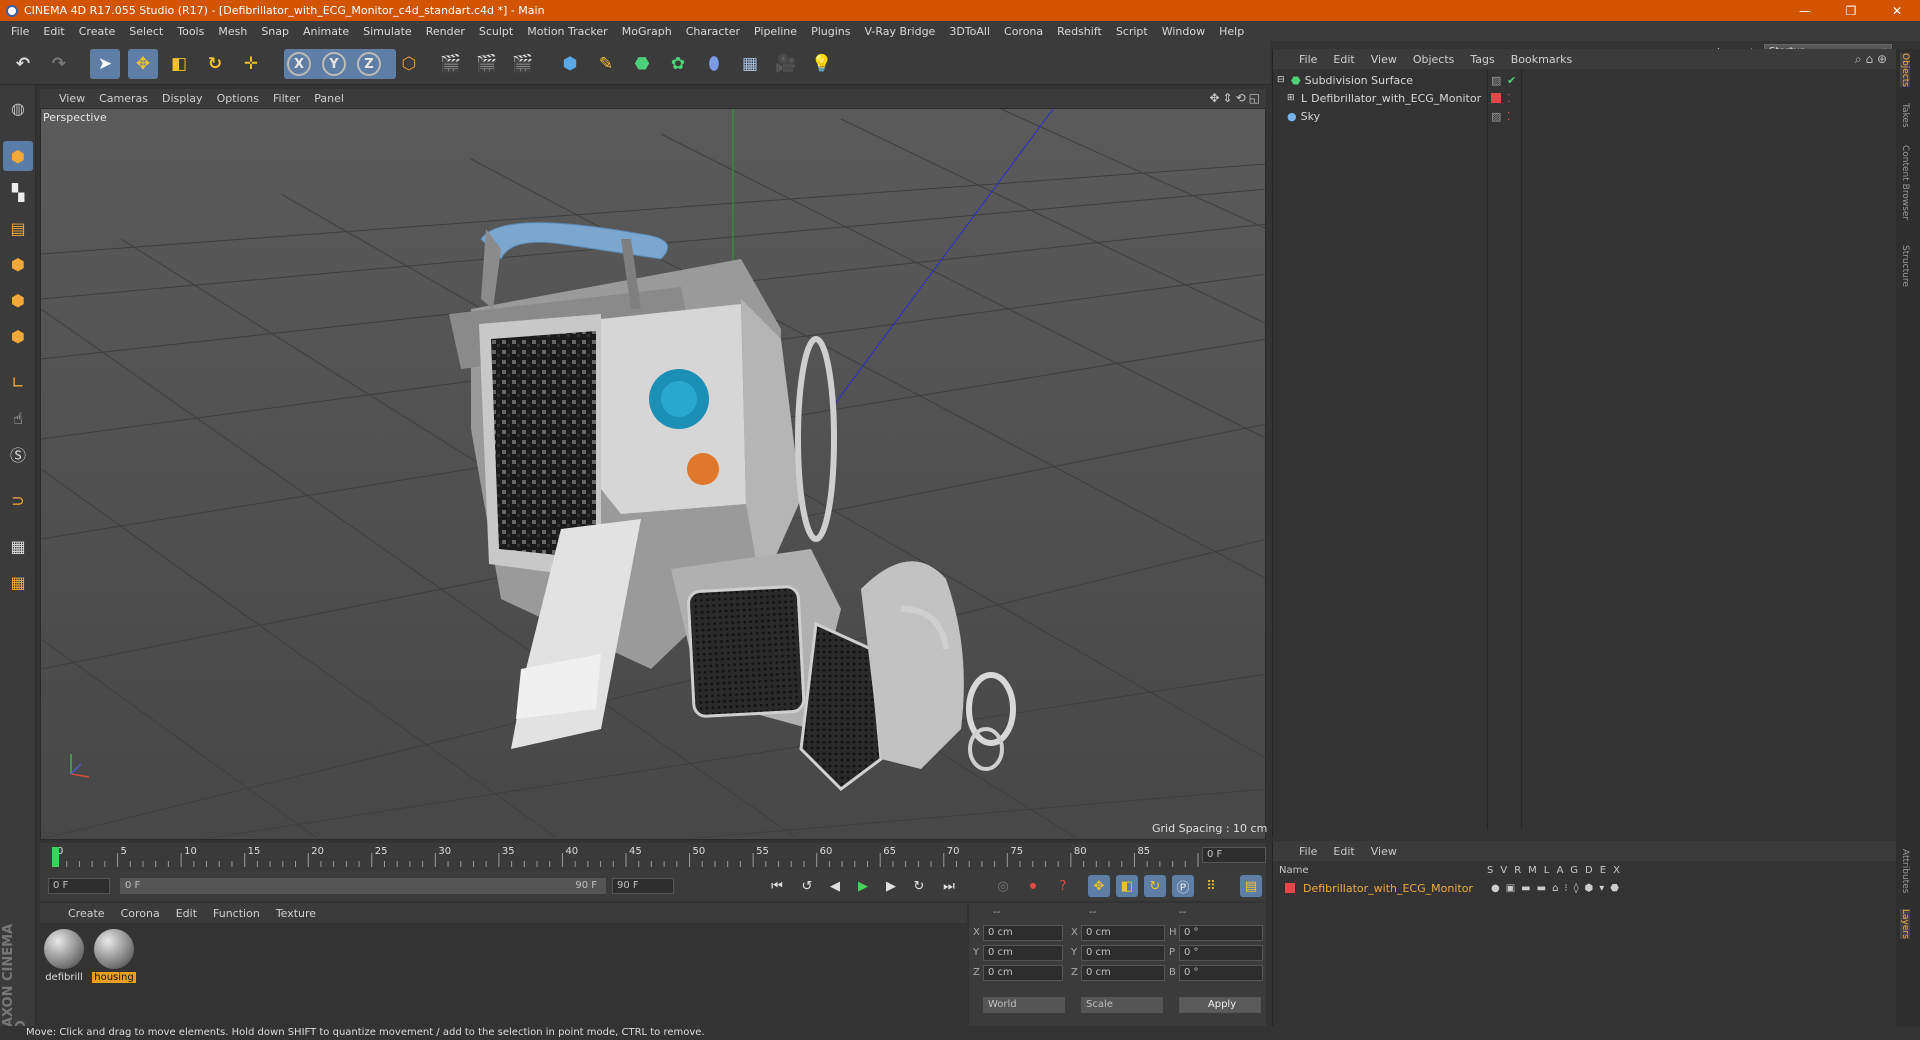 The width and height of the screenshot is (1920, 1040). What do you see at coordinates (1220, 1005) in the screenshot?
I see `apply-button: Apply` at bounding box center [1220, 1005].